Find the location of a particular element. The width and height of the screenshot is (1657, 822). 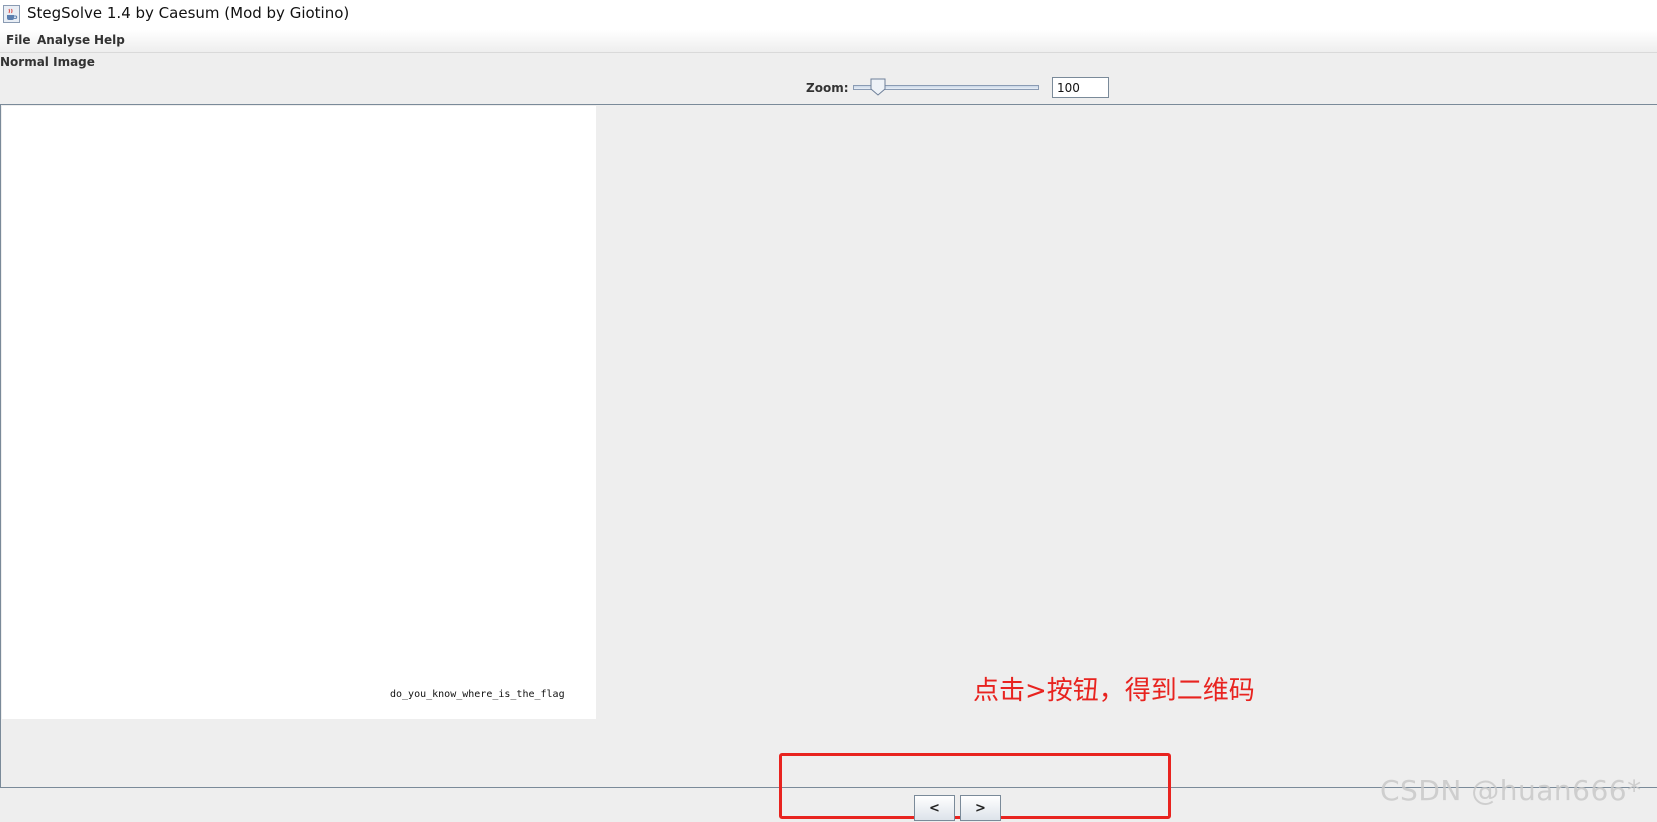

zoom-label: Zoom: is located at coordinates (827, 88).